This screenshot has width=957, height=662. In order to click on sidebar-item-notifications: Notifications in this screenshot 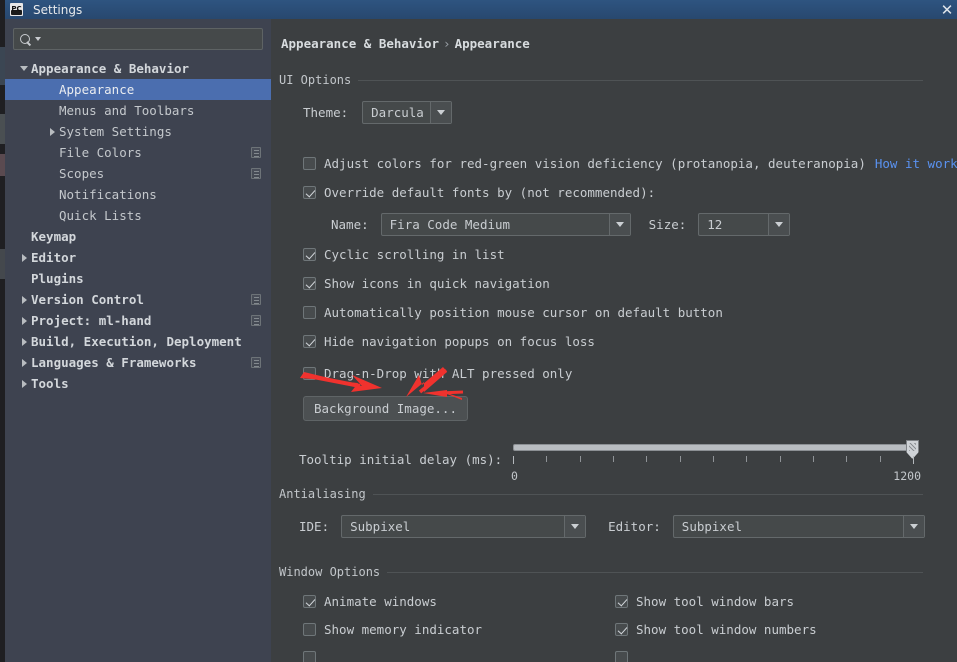, I will do `click(138, 194)`.